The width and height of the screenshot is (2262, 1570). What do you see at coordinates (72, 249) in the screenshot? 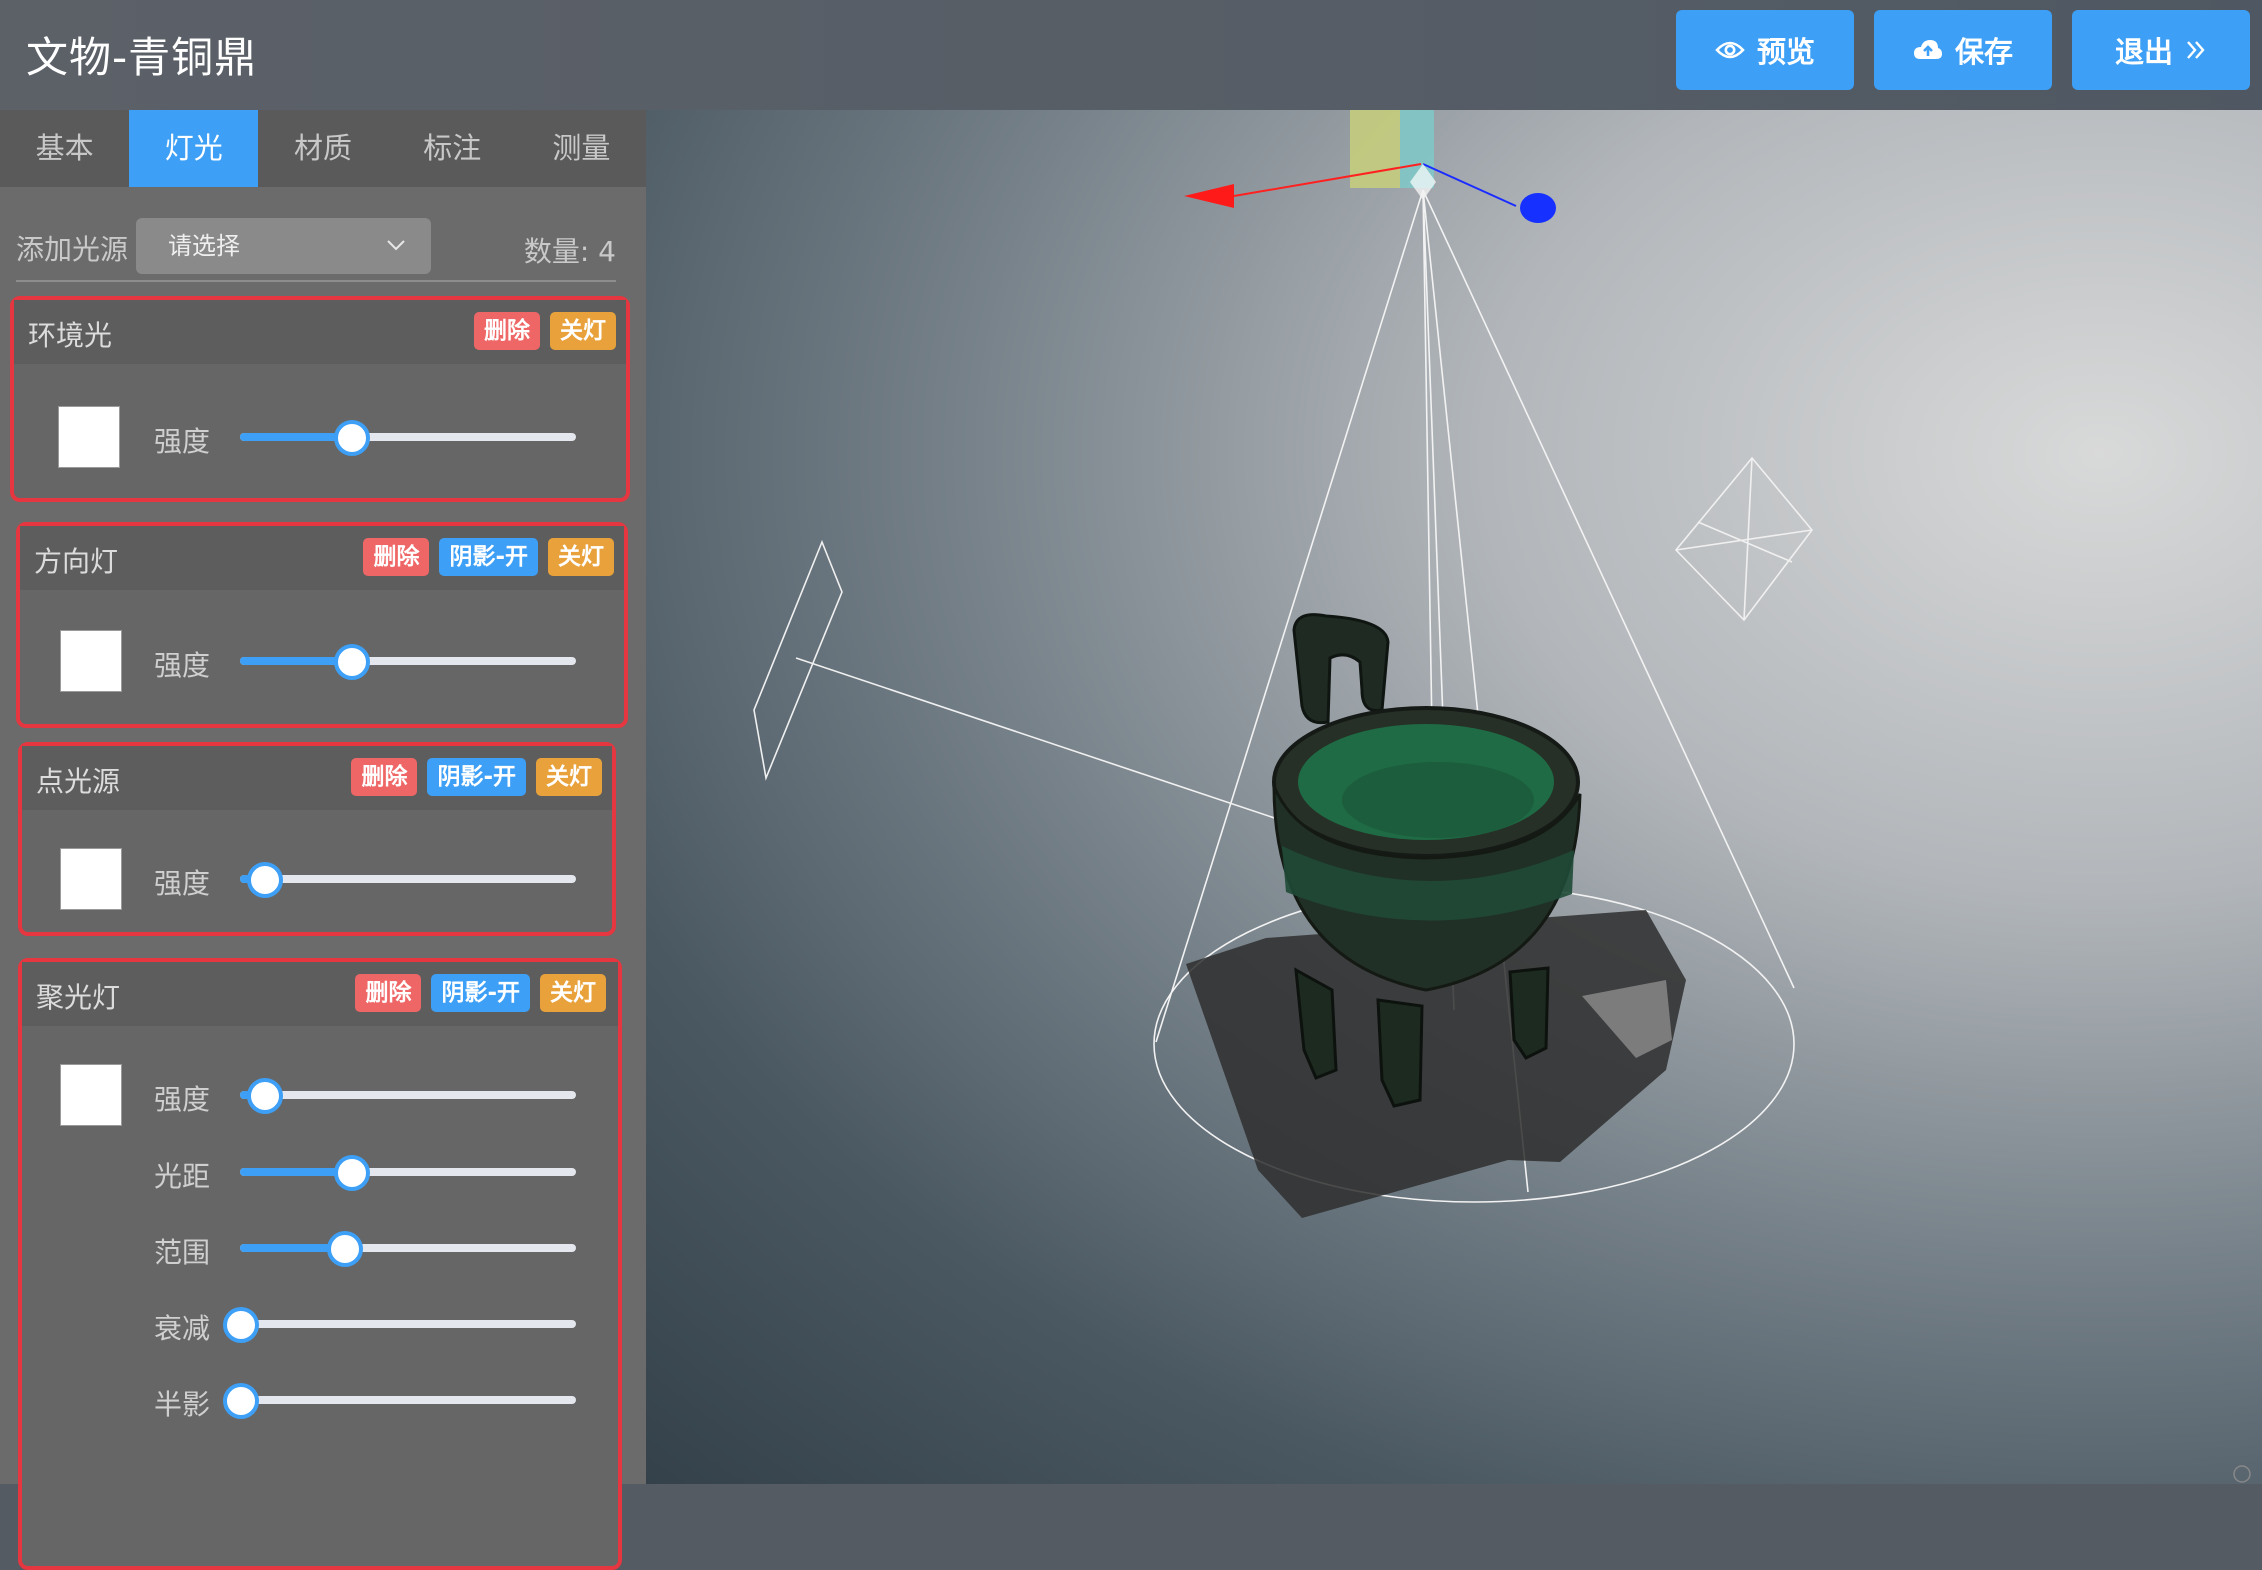
I see `add-light-label: 添加光源` at bounding box center [72, 249].